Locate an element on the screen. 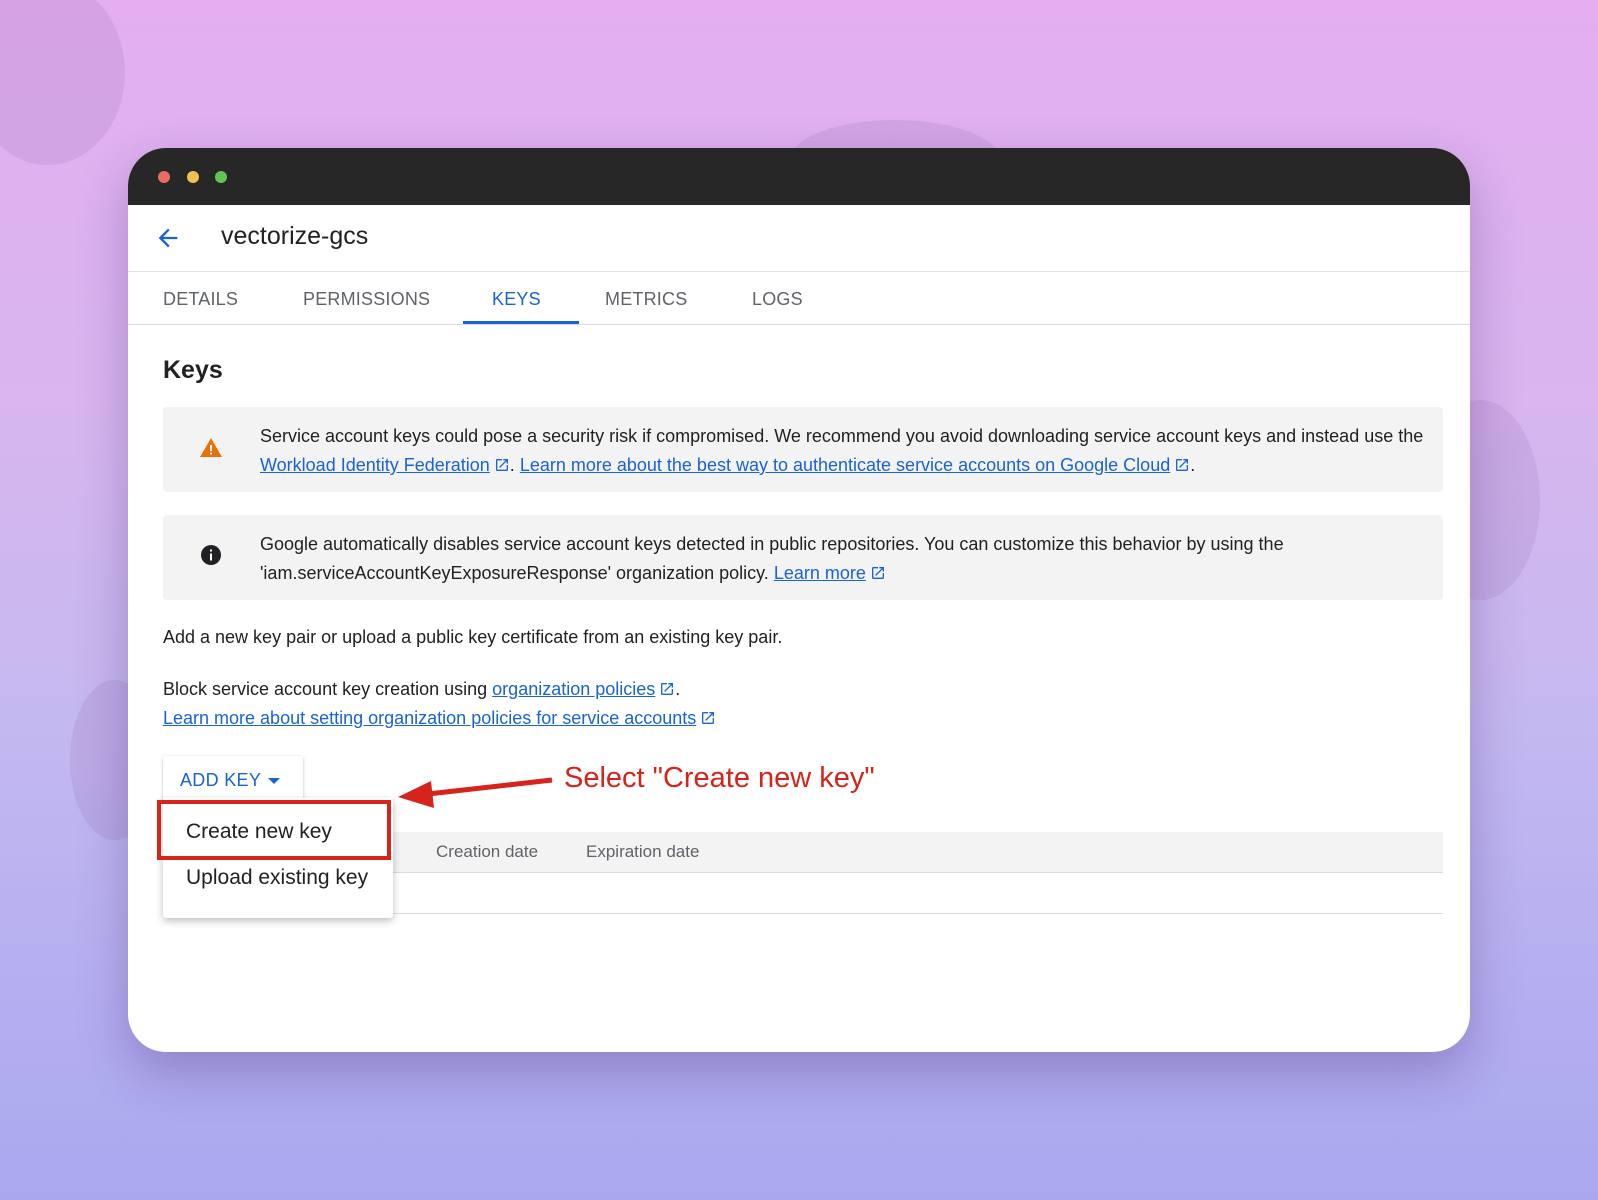 The height and width of the screenshot is (1200, 1598). tab-metrics: METRICS is located at coordinates (646, 298).